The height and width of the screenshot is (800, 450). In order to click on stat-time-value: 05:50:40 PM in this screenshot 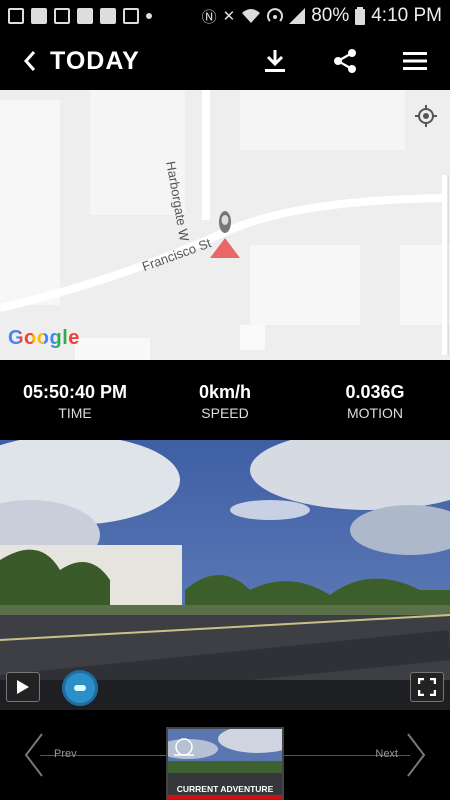, I will do `click(75, 392)`.